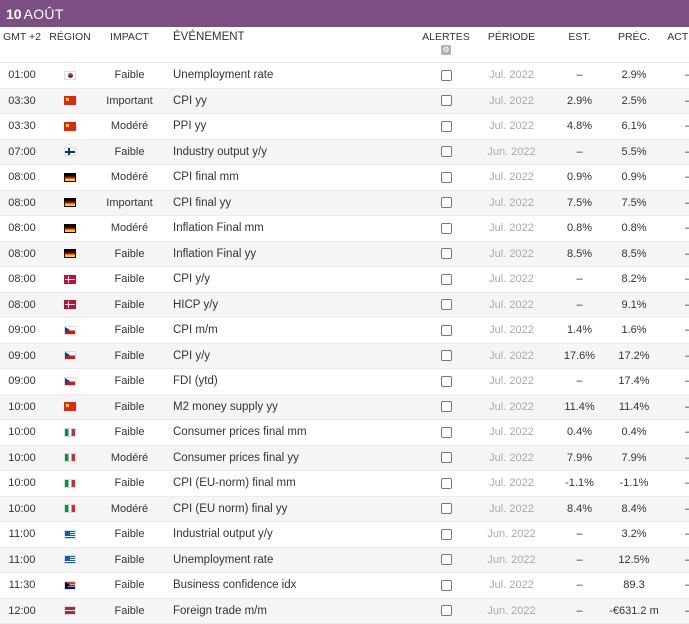  I want to click on table-row: 08:00FaibleHICP y/yJul. 2022–9.1%–, so click(344, 305).